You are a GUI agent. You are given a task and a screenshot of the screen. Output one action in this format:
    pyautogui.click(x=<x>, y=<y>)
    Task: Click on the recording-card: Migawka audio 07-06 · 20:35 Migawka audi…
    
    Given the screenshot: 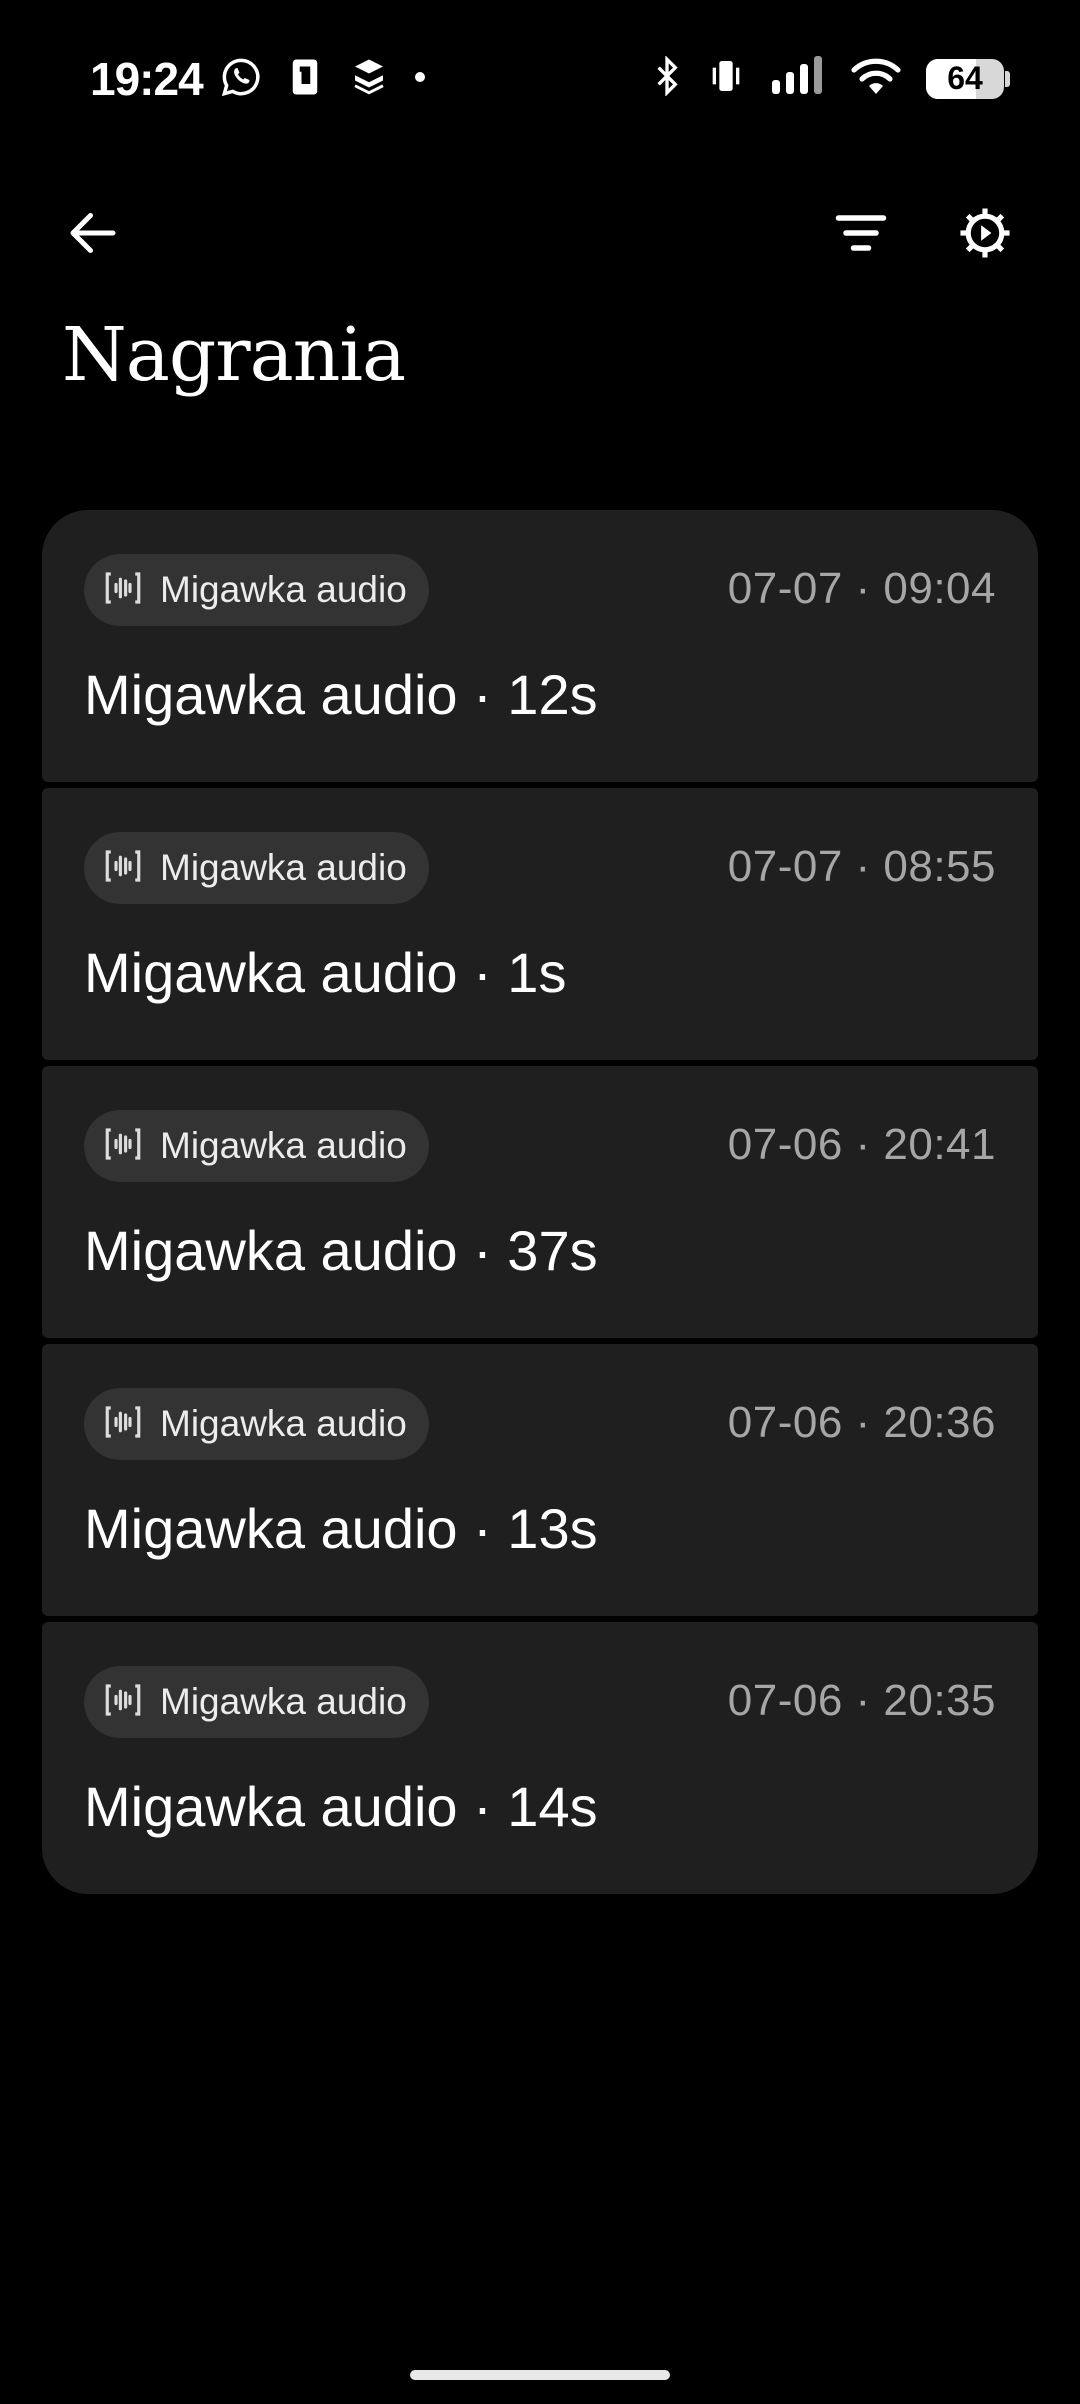 What is the action you would take?
    pyautogui.click(x=540, y=1758)
    